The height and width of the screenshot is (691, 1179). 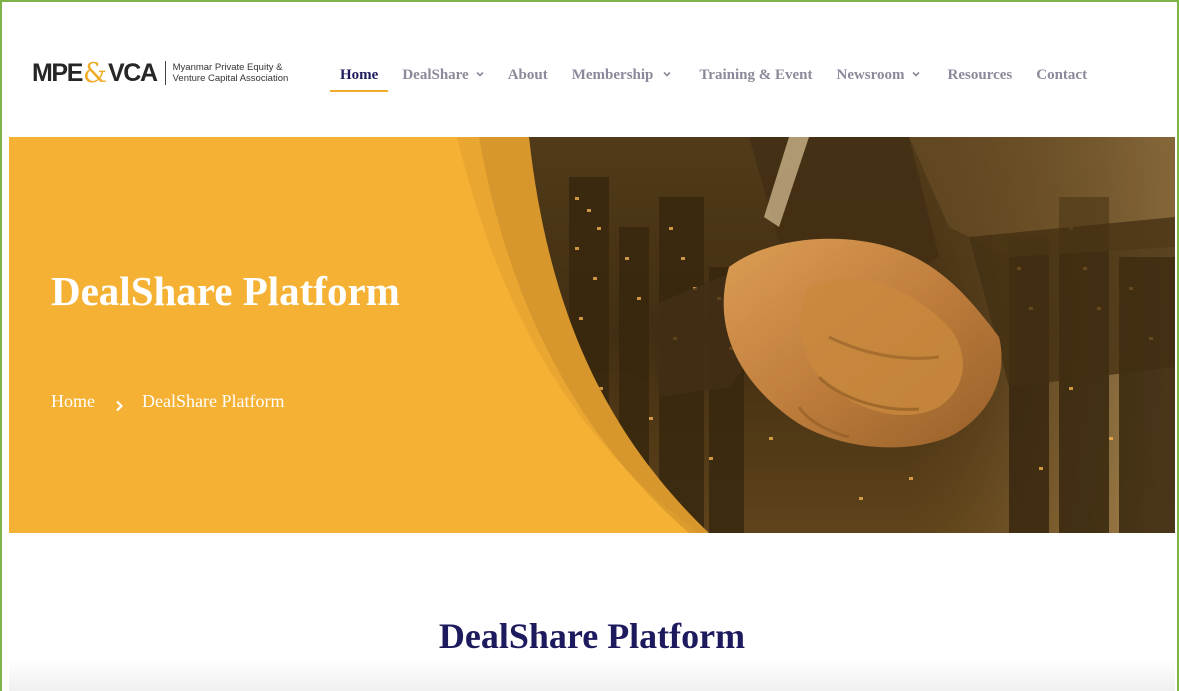 What do you see at coordinates (133, 72) in the screenshot?
I see `logo-mark-right: VCA` at bounding box center [133, 72].